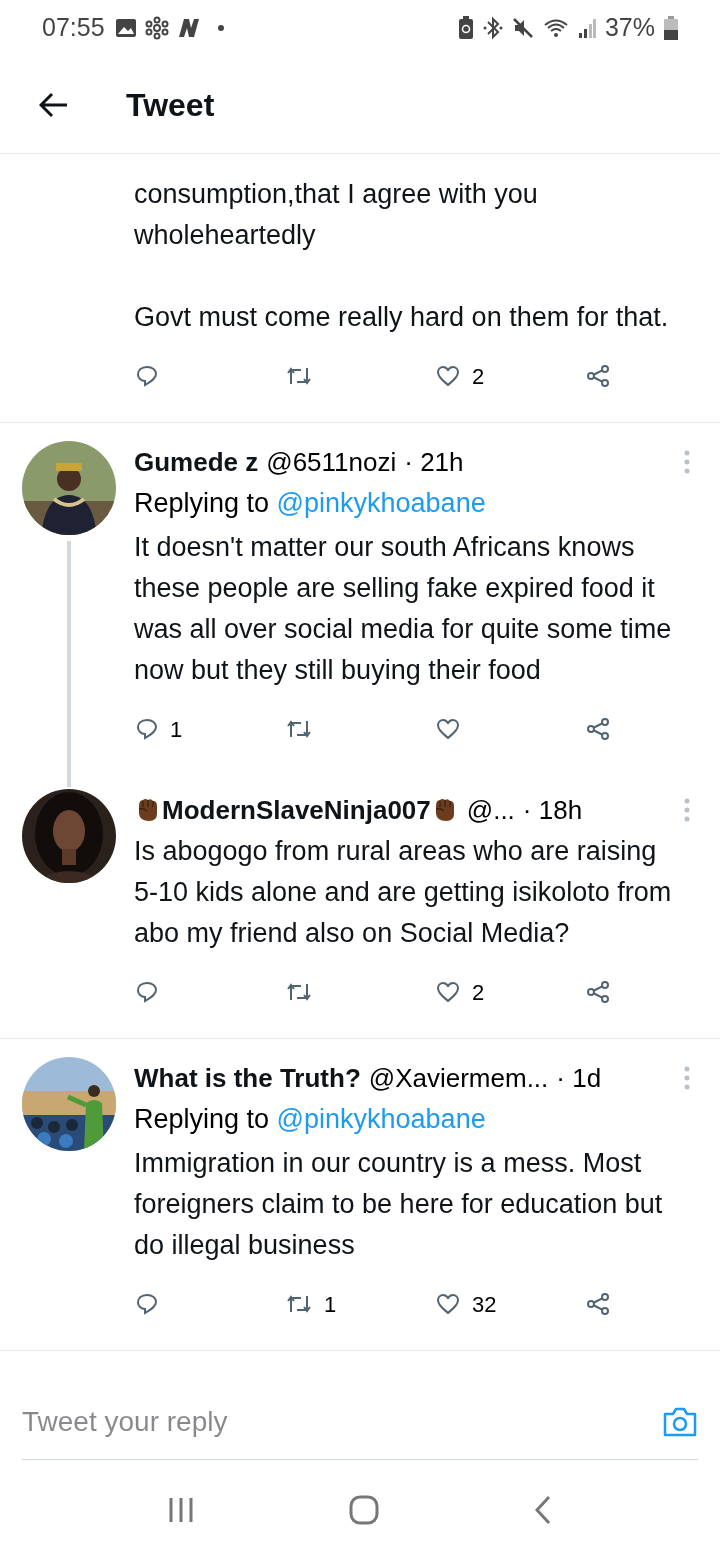 Image resolution: width=720 pixels, height=1560 pixels. I want to click on reply-field: Tweet your reply, so click(342, 1421).